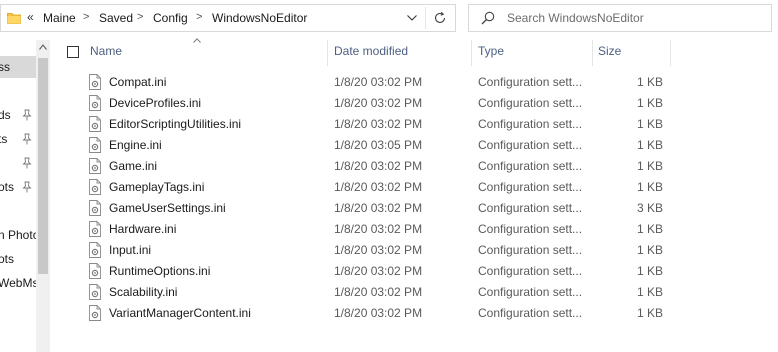 The width and height of the screenshot is (778, 352). Describe the element at coordinates (18, 115) in the screenshot. I see `nav-item-downloads: ds` at that location.